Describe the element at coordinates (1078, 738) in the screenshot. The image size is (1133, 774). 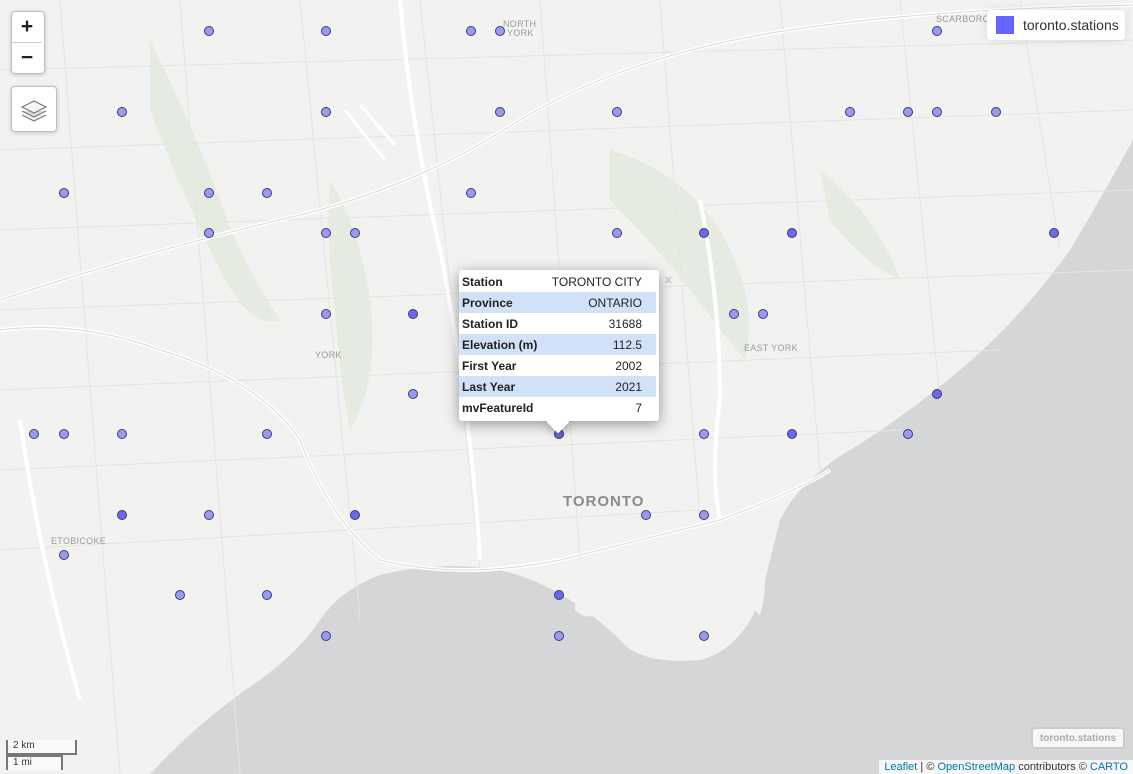
I see `layer-zoom-button: toronto.stations` at that location.